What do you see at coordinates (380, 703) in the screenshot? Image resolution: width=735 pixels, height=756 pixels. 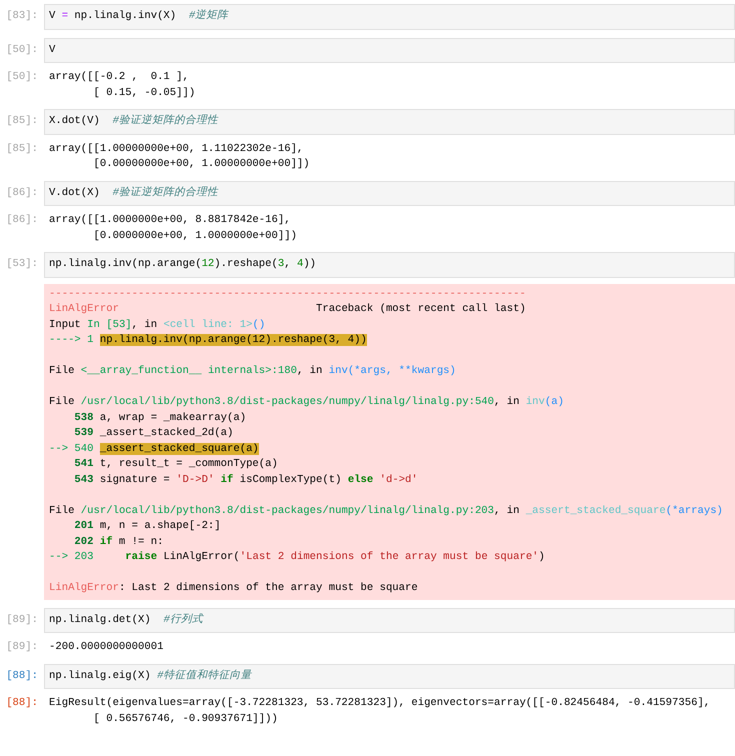 I see `output-line: EigResult(eigenvalues=array([-3.72281323, 53.72281323]), eigenvectors=array([[-0.82456484, -0.41597356],` at bounding box center [380, 703].